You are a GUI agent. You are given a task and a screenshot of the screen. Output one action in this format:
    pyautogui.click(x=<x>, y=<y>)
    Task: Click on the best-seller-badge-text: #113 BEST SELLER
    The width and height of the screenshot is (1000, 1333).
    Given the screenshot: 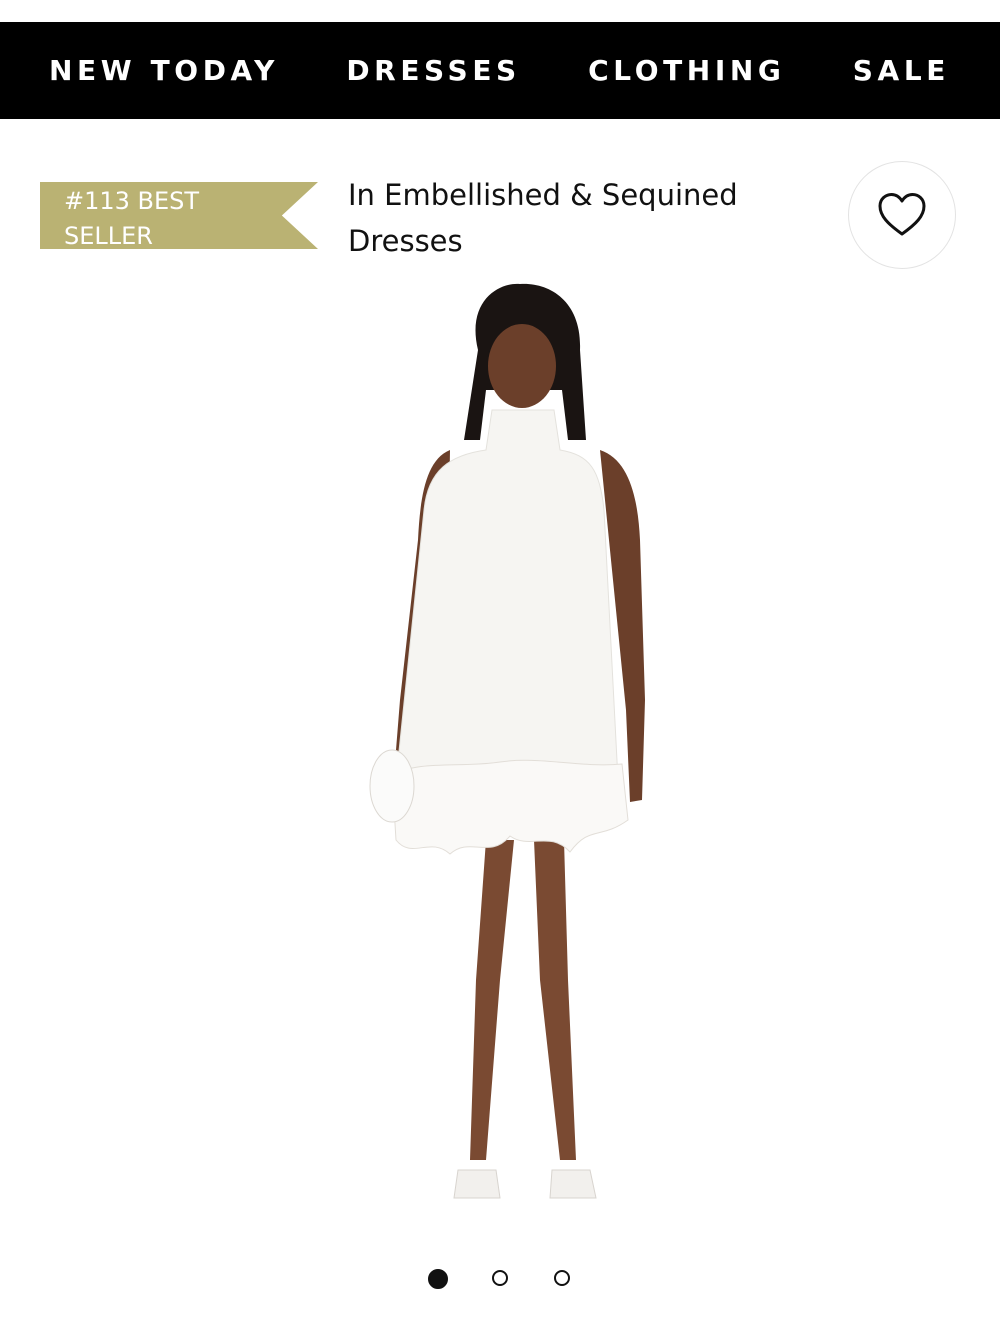 What is the action you would take?
    pyautogui.click(x=132, y=218)
    